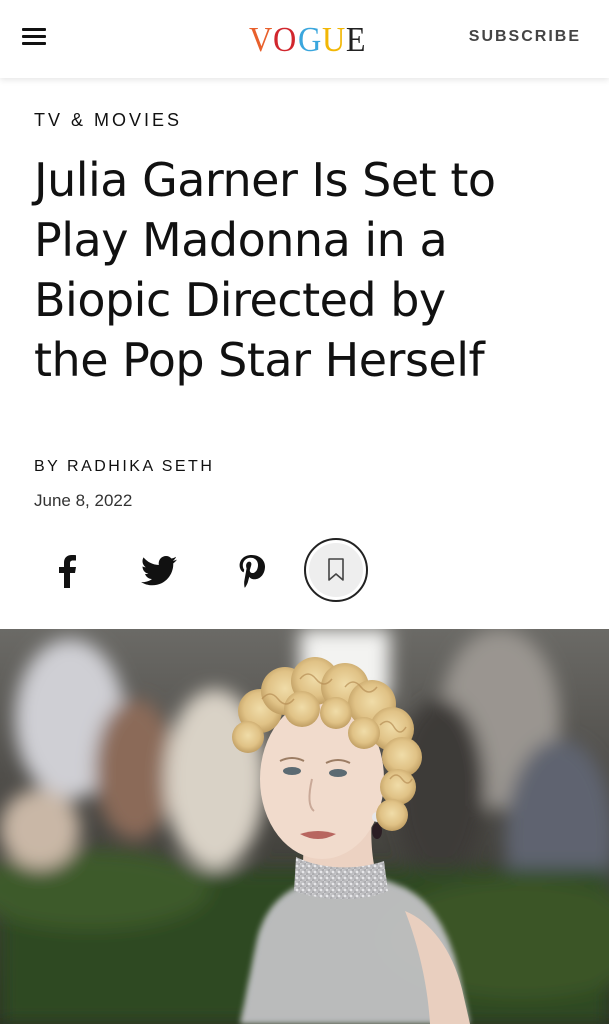 Image resolution: width=609 pixels, height=1024 pixels. I want to click on logo-letter: G, so click(309, 39).